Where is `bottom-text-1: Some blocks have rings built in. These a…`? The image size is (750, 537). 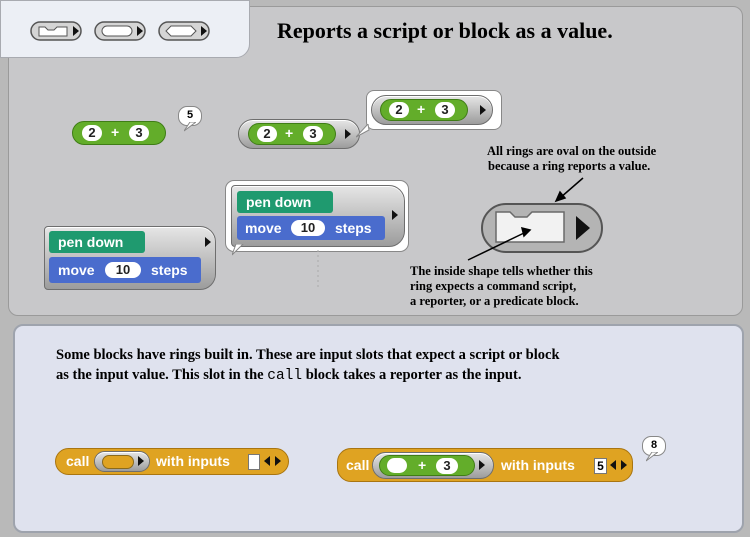 bottom-text-1: Some blocks have rings built in. These a… is located at coordinates (308, 355).